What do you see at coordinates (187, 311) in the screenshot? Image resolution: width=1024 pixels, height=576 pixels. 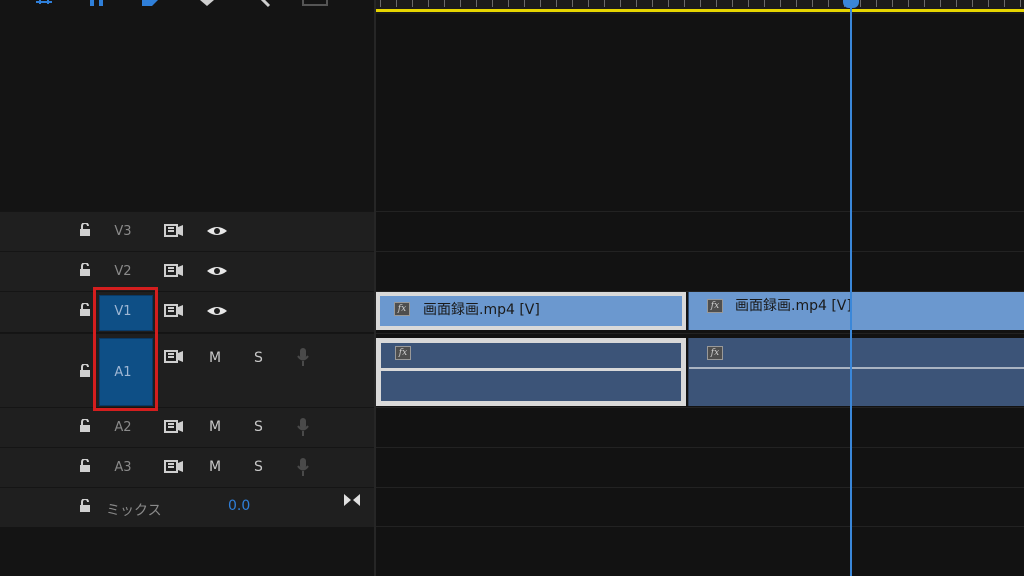 I see `track-header-v1: V1` at bounding box center [187, 311].